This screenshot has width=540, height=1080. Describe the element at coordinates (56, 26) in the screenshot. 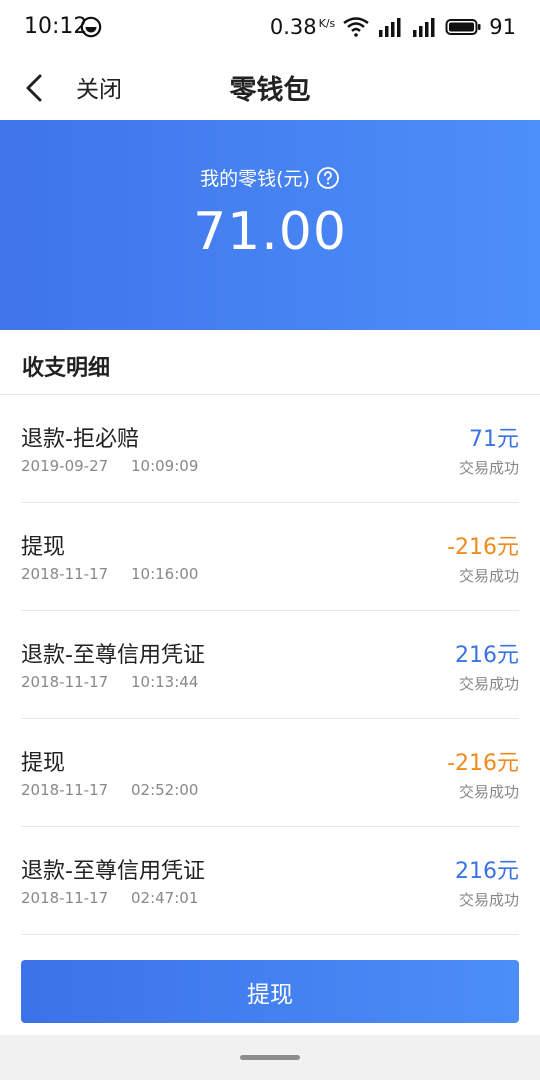

I see `status-time: 10:12` at that location.